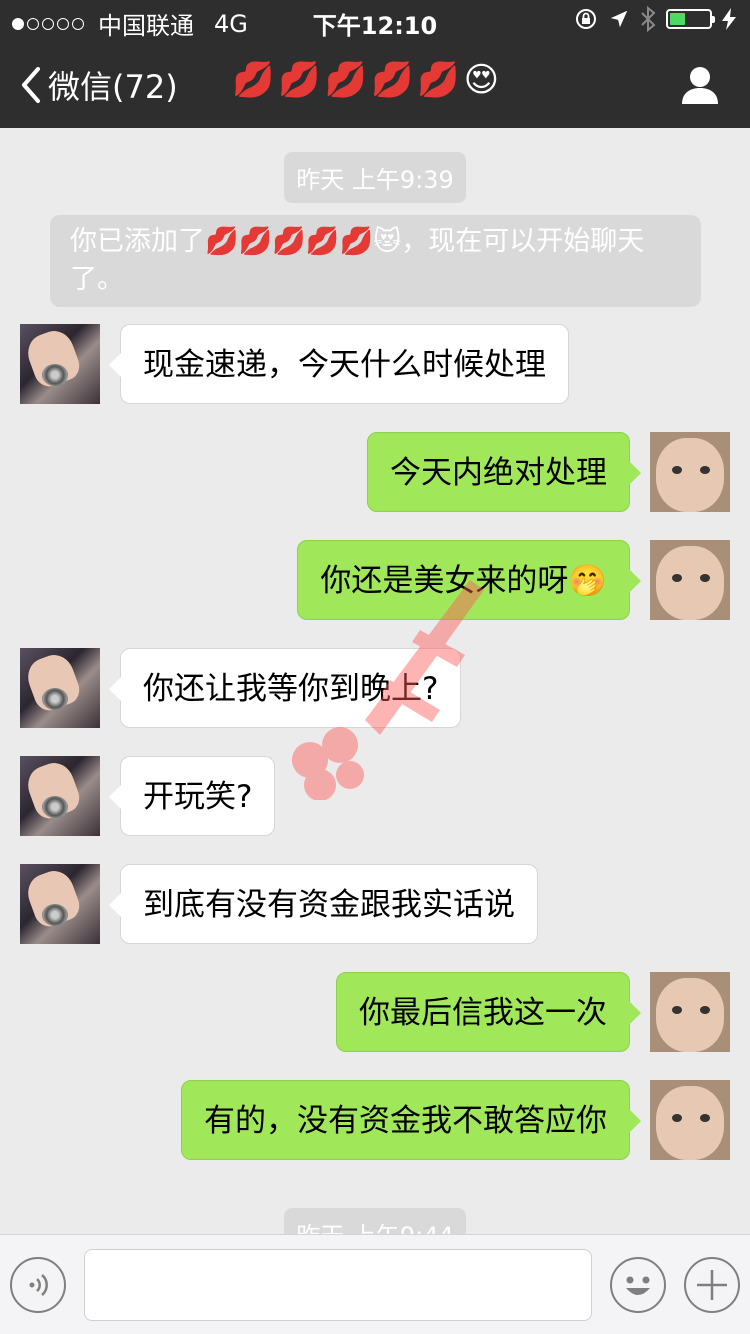 The image size is (750, 1334). I want to click on nav-bar: 微信(72) 💋💋💋💋💋😍, so click(375, 84).